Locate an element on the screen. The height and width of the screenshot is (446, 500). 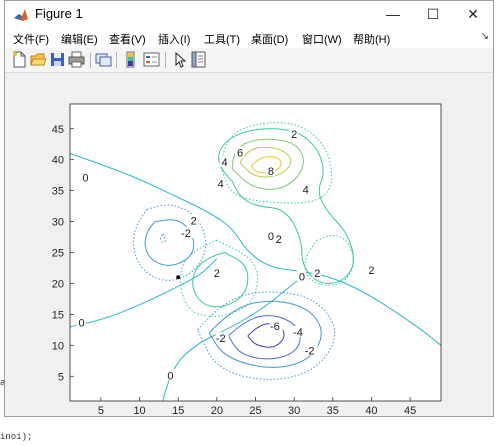
y-tick-label: 30 is located at coordinates (58, 223).